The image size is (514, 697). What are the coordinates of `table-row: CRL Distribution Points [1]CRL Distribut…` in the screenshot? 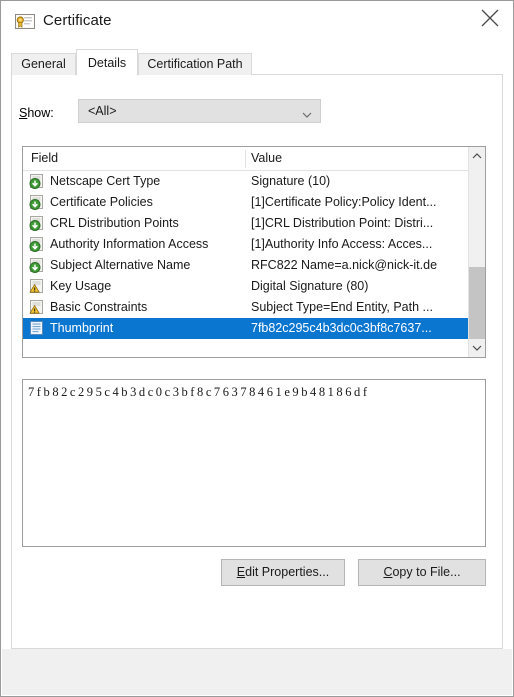 It's located at (246, 223).